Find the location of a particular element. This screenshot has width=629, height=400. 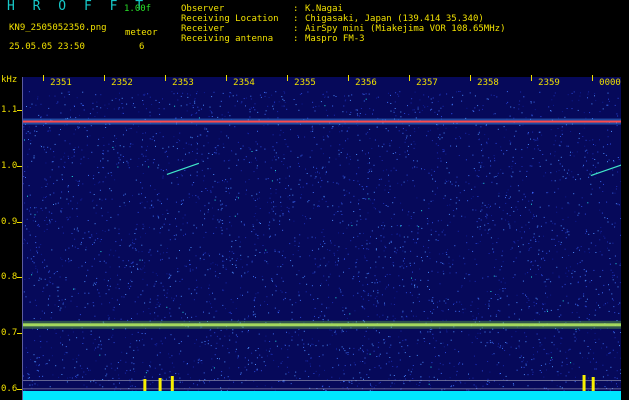

time-tick-label: 0000 is located at coordinates (610, 83).